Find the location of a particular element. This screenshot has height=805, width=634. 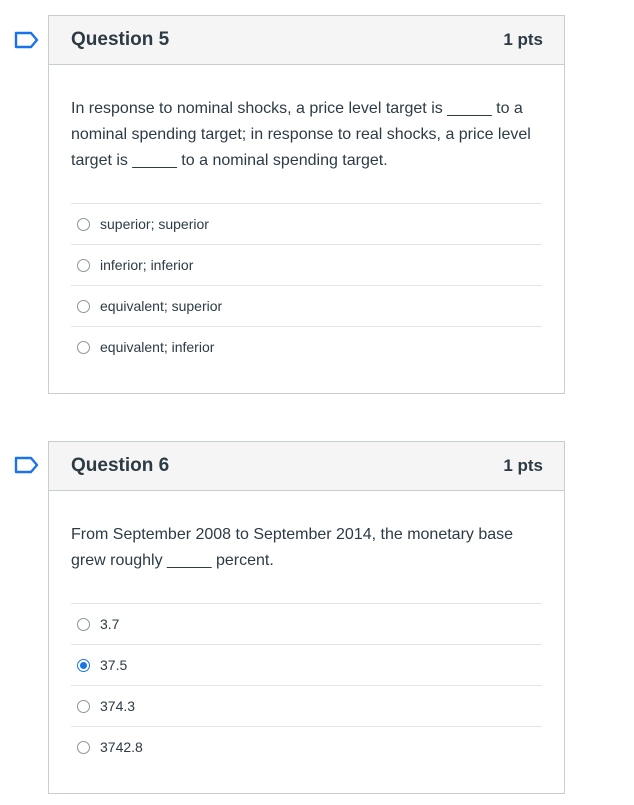

answer-label: 3742.8 is located at coordinates (121, 747).